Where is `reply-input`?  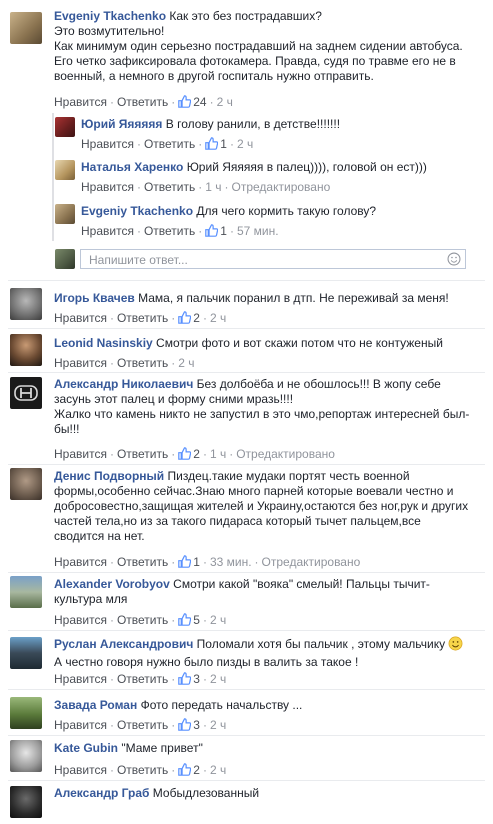
reply-input is located at coordinates (254, 260).